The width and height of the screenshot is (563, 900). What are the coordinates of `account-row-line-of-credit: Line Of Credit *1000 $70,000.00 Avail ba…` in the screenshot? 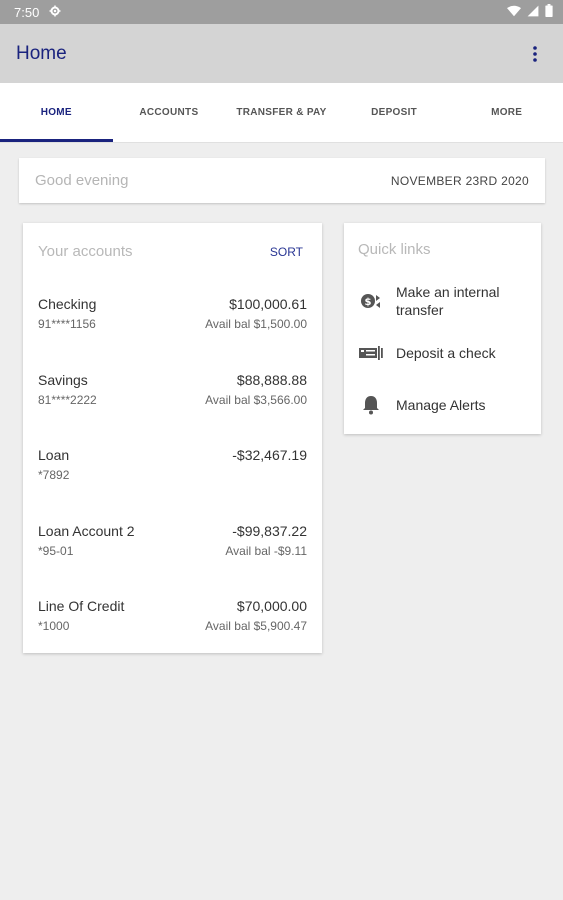 It's located at (172, 620).